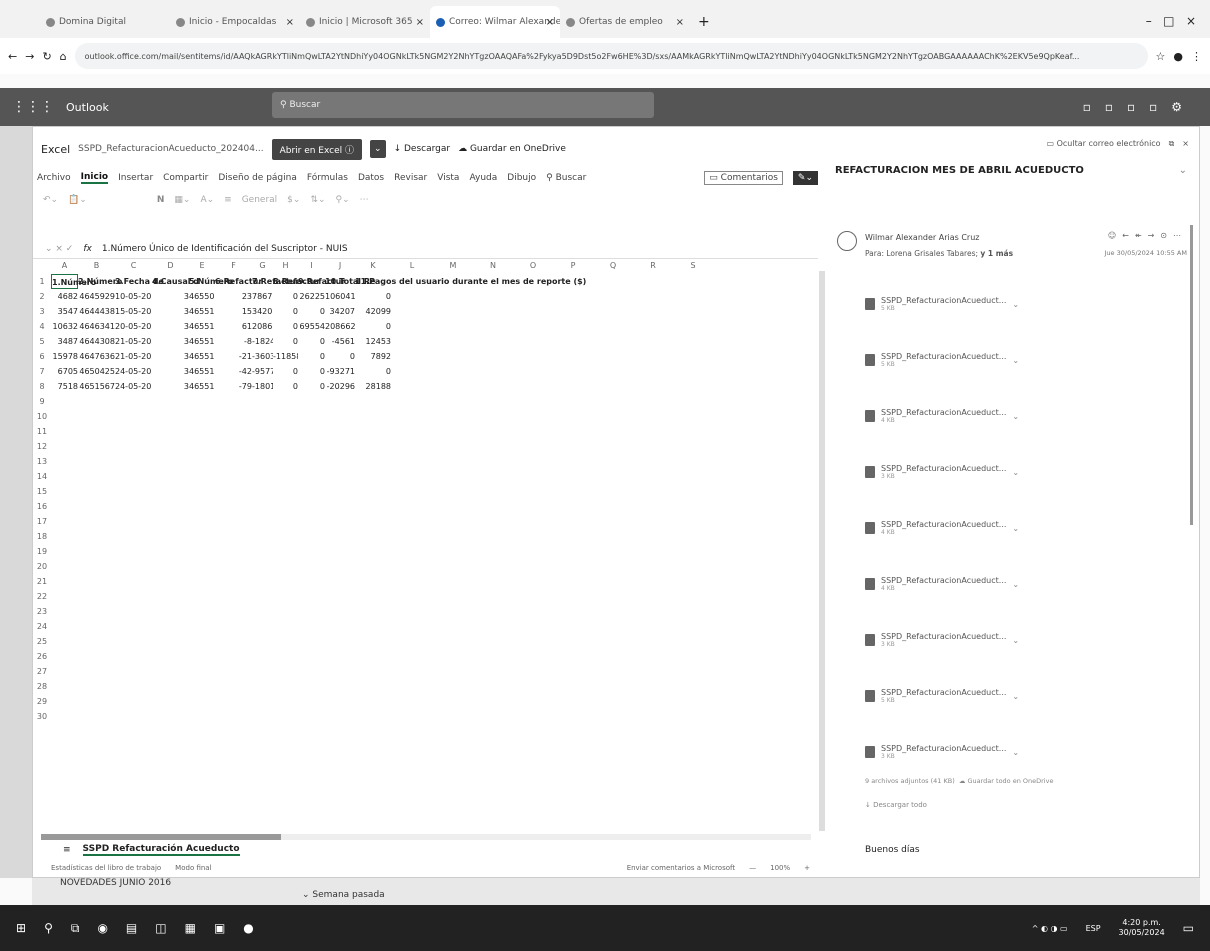  I want to click on profile-icon: ●, so click(1178, 56).